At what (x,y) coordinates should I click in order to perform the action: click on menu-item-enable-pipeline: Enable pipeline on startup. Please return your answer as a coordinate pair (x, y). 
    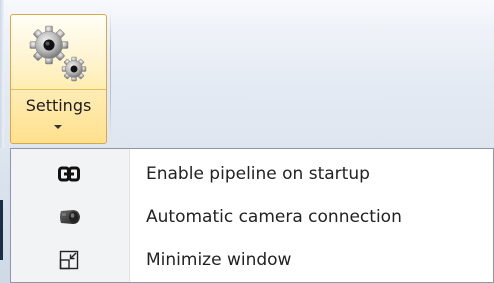
    Looking at the image, I should click on (252, 174).